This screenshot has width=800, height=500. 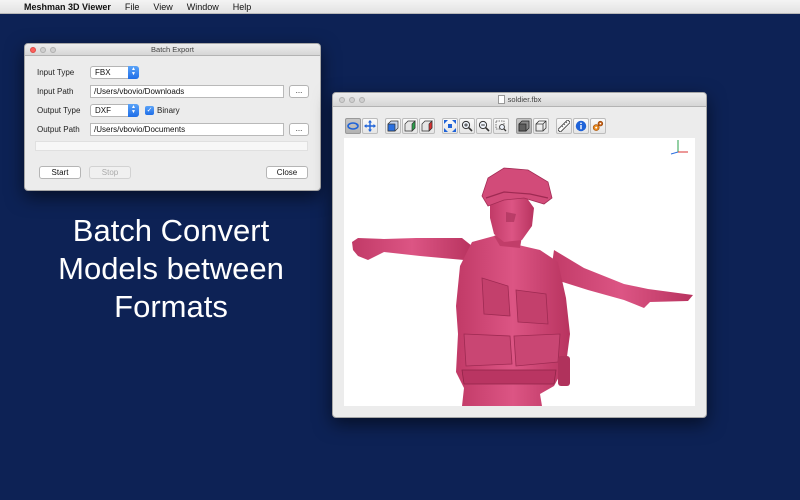 What do you see at coordinates (501, 99) in the screenshot?
I see `document-icon` at bounding box center [501, 99].